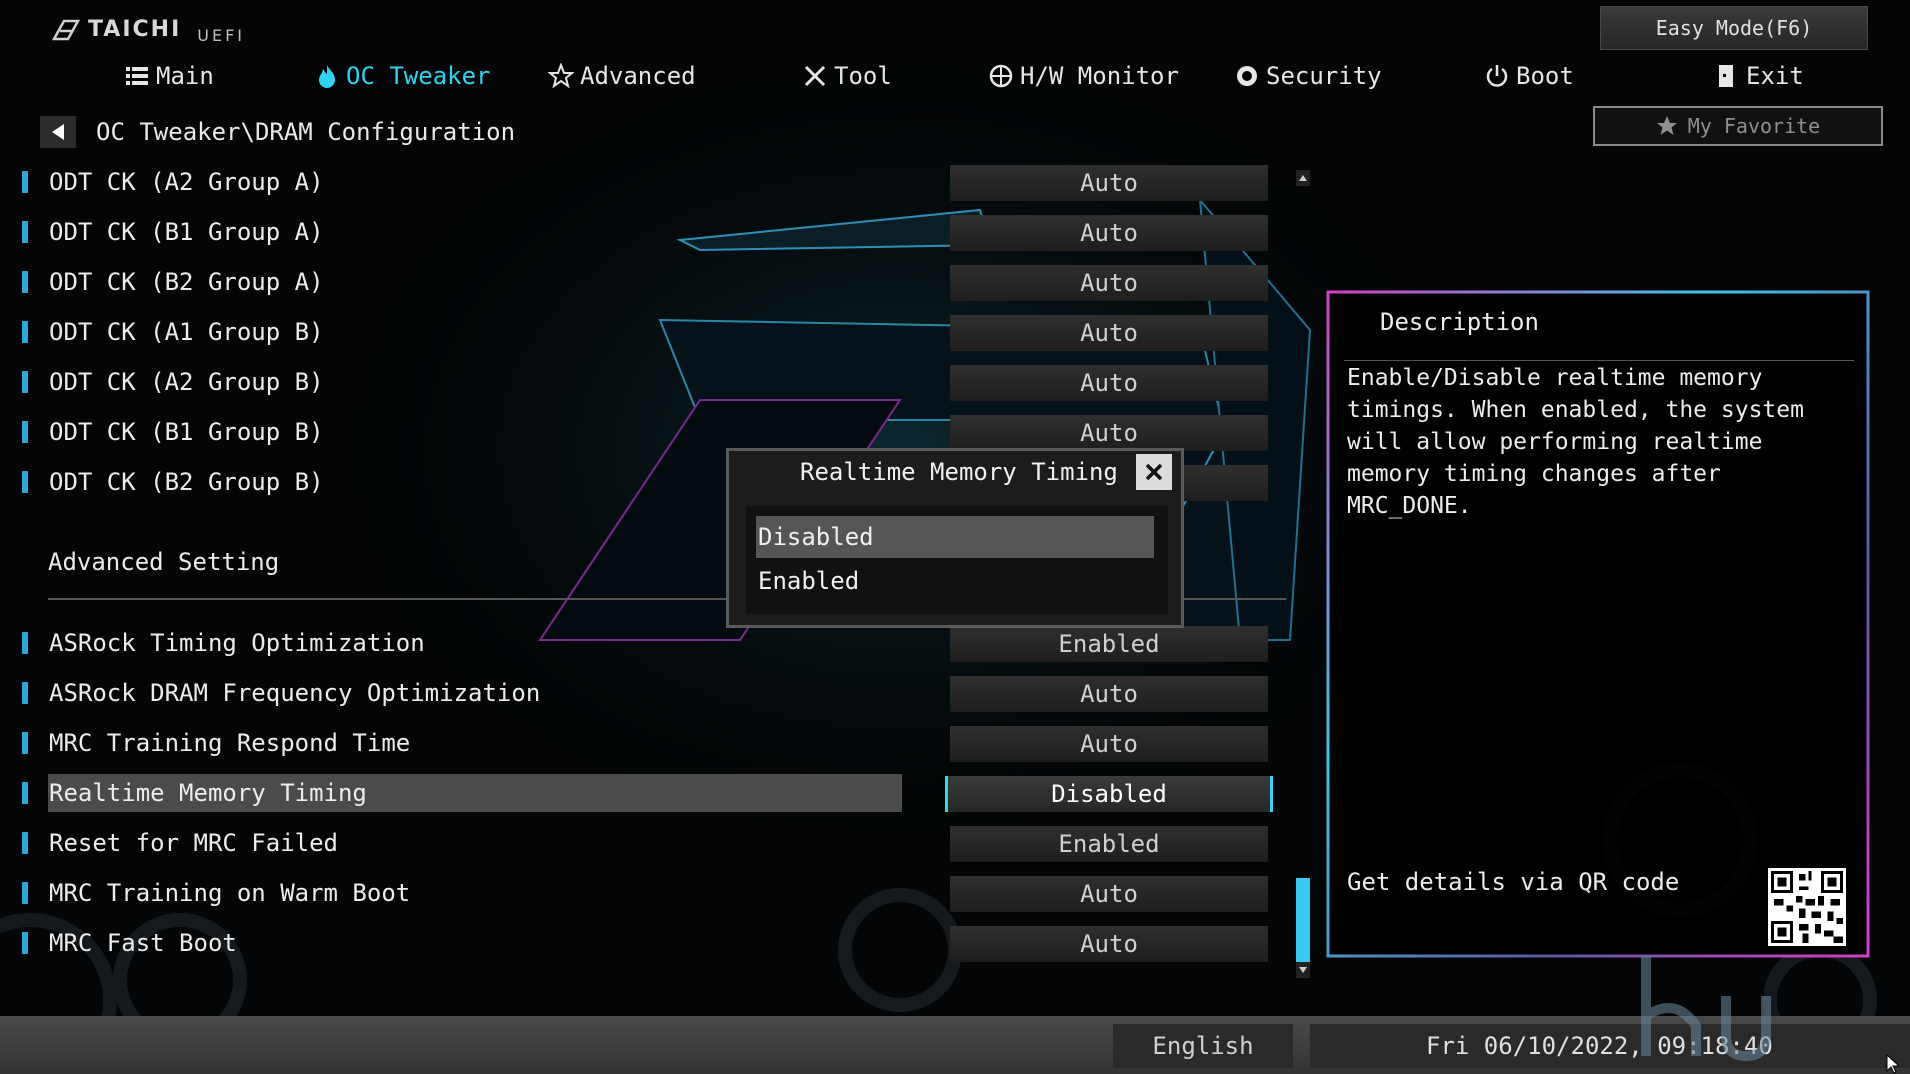 The width and height of the screenshot is (1910, 1074). What do you see at coordinates (645, 183) in the screenshot?
I see `setting-row: ODT CK (A2 Group A) Auto` at bounding box center [645, 183].